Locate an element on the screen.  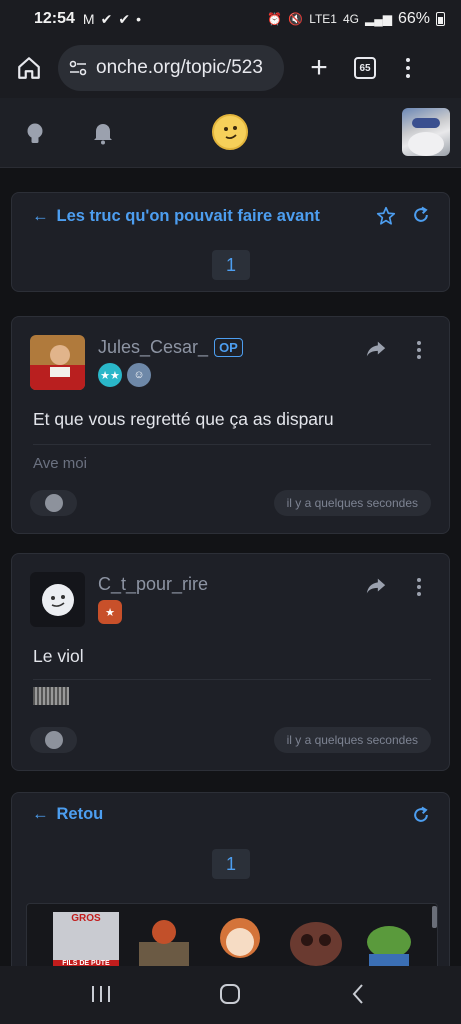
home-nav-icon is located at coordinates (230, 994).